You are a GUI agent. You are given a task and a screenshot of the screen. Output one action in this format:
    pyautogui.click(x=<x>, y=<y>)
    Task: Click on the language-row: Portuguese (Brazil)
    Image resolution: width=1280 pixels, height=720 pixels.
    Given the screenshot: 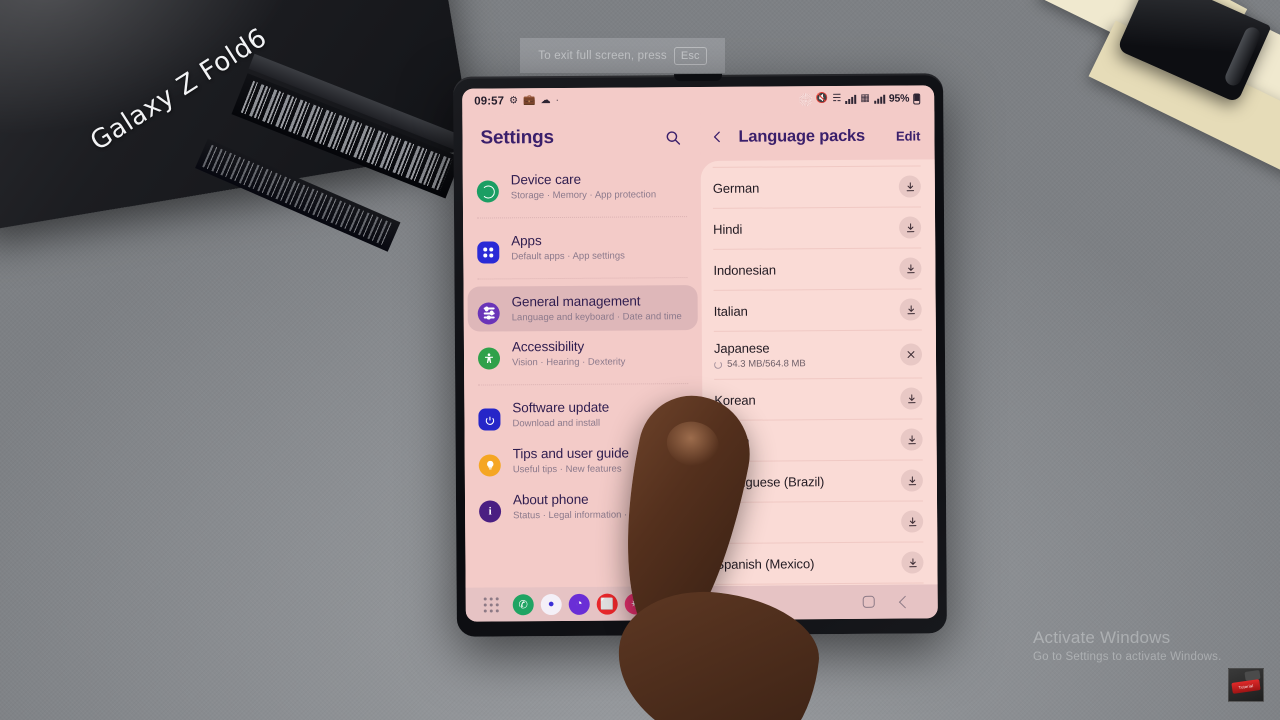 What is the action you would take?
    pyautogui.click(x=819, y=481)
    